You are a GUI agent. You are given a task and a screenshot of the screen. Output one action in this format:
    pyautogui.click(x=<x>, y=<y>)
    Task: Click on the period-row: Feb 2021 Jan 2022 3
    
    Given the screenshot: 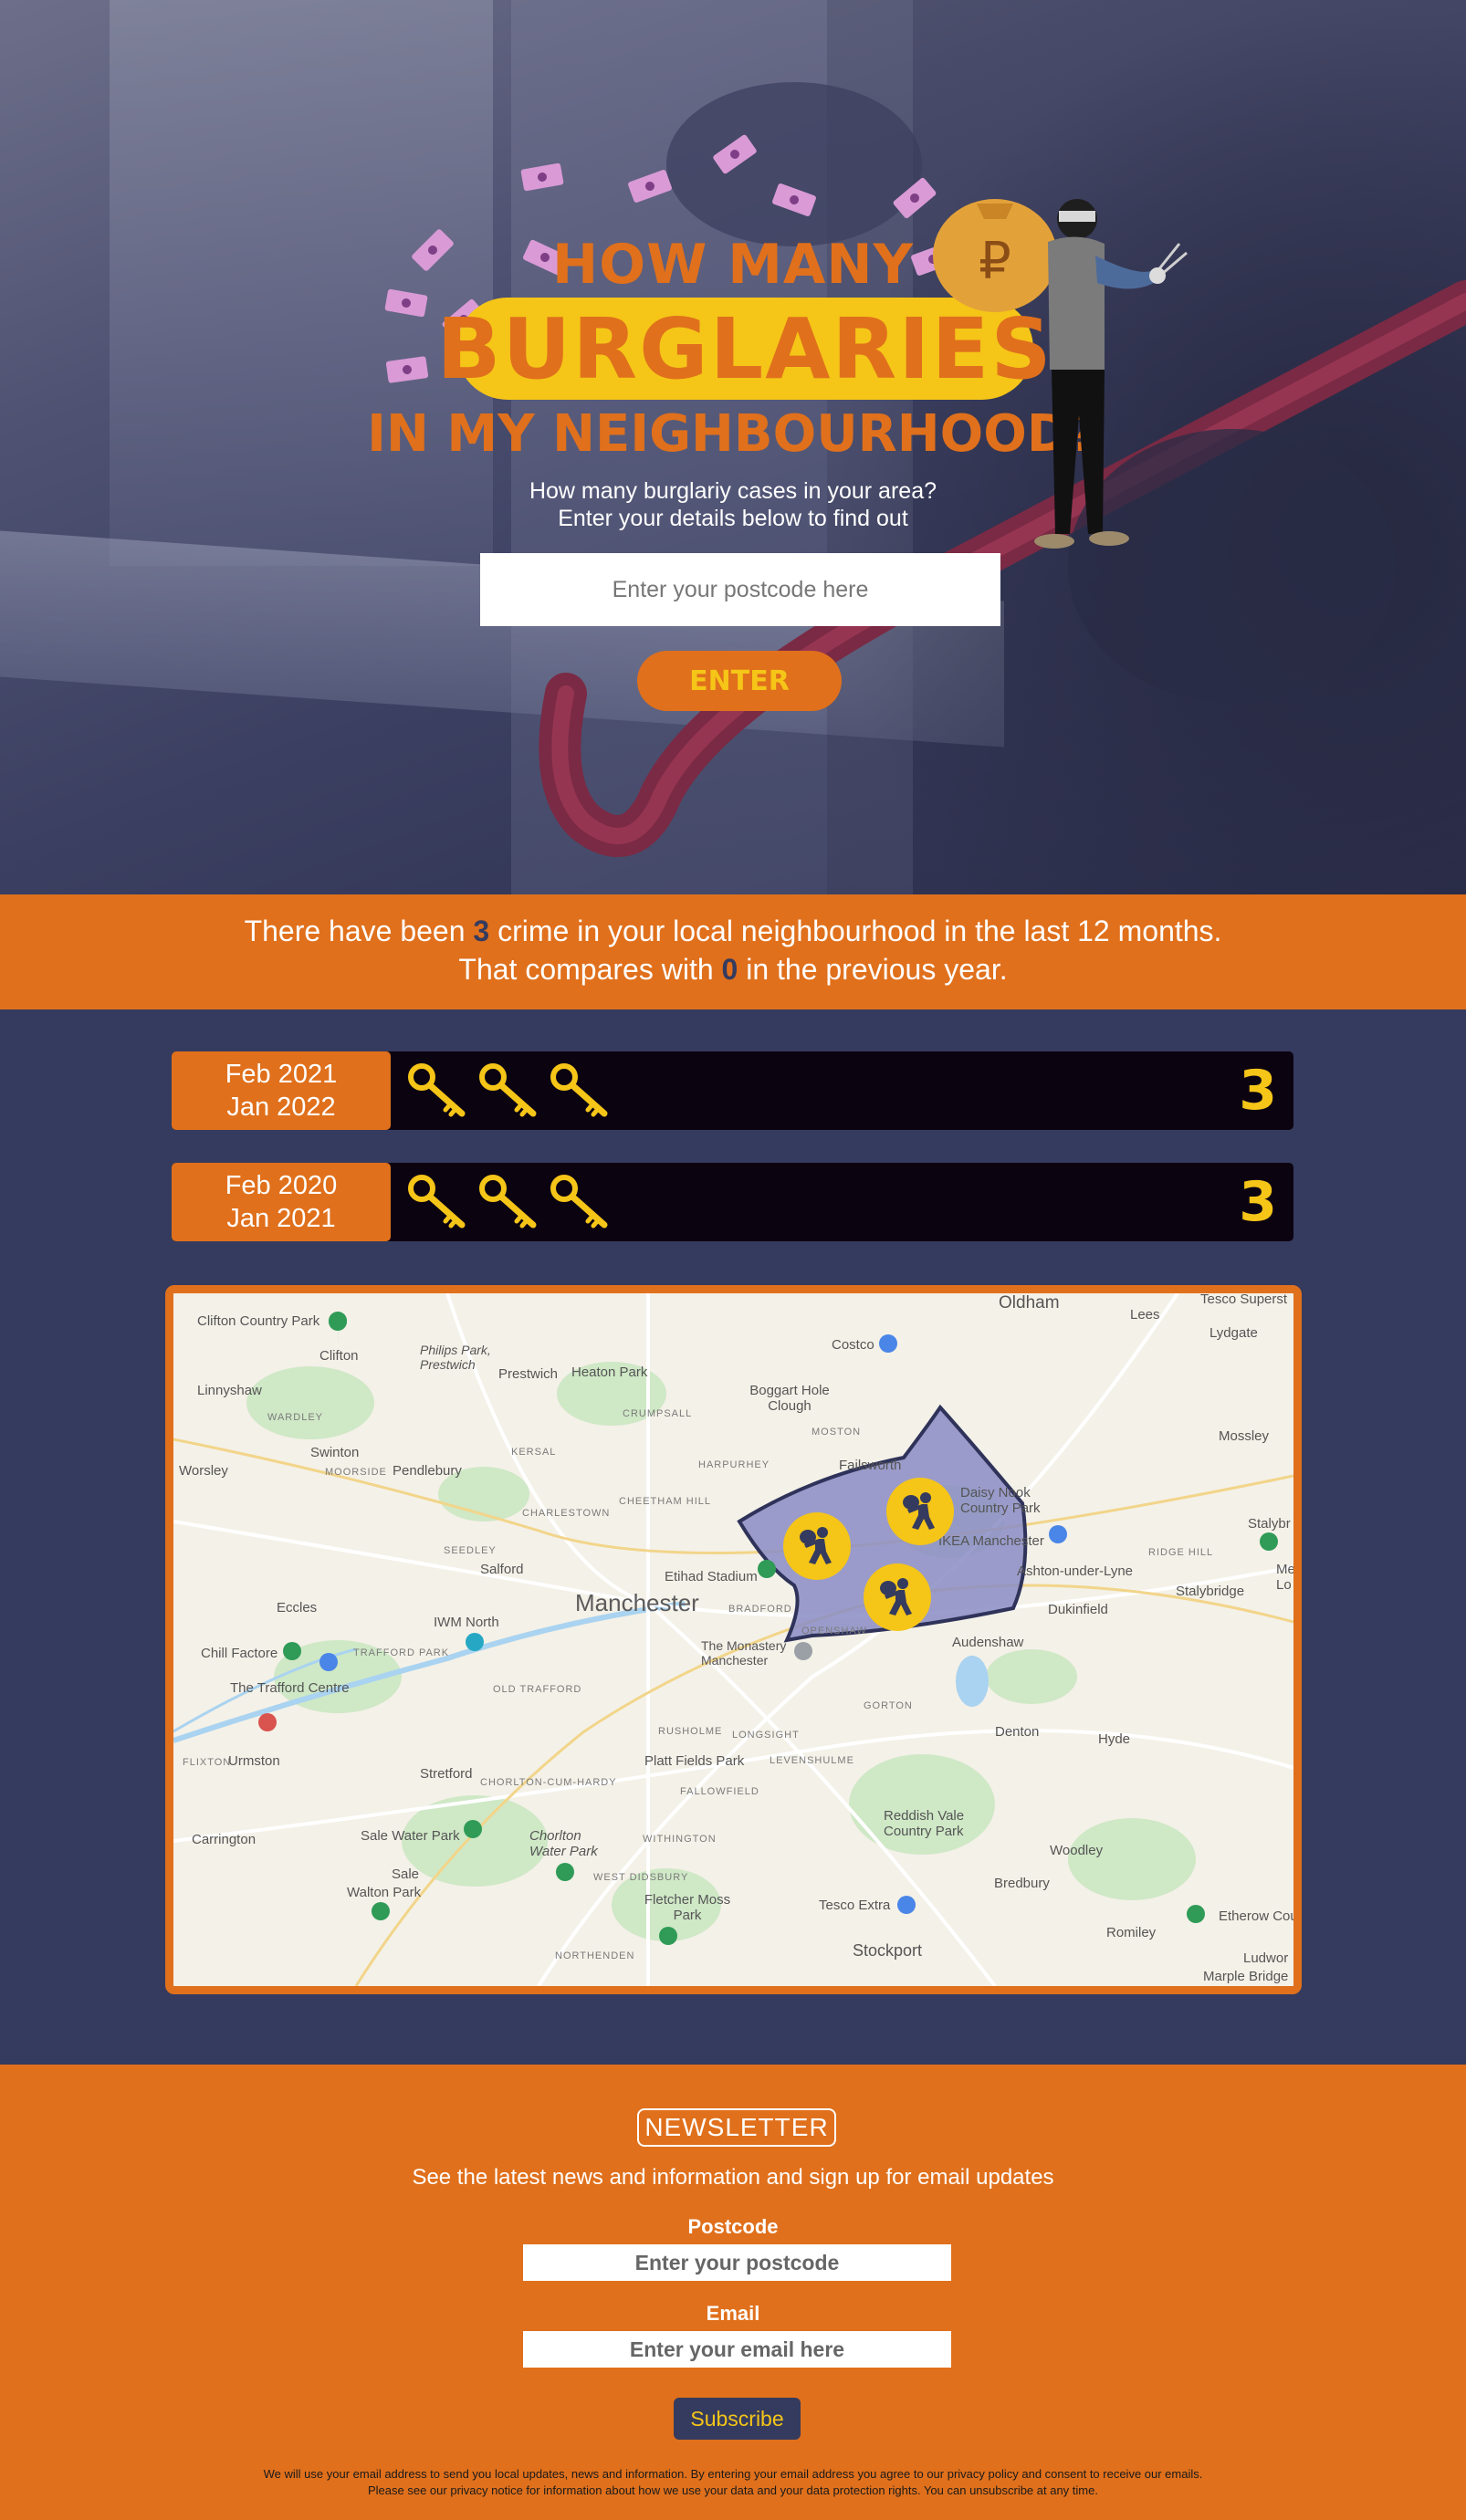 What is the action you would take?
    pyautogui.click(x=732, y=1090)
    